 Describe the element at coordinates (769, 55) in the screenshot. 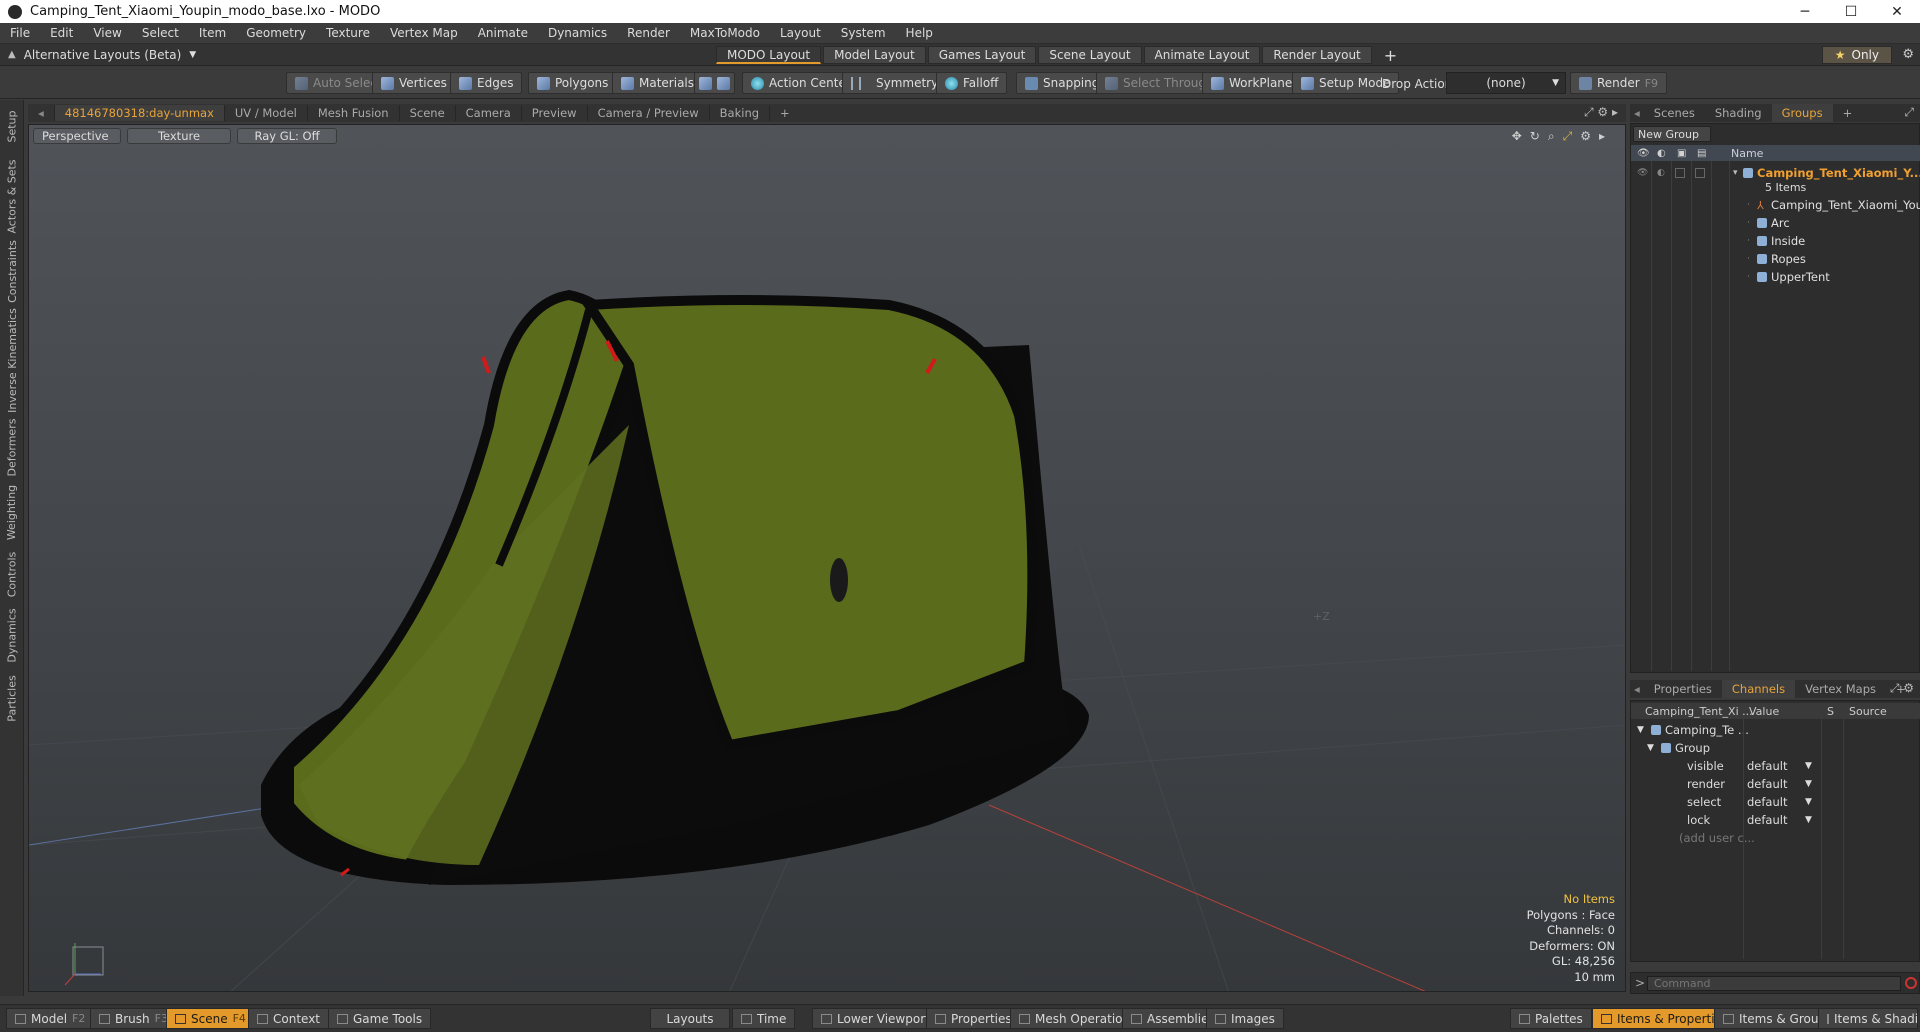

I see `tab-modo-layout: MODO Layout` at that location.